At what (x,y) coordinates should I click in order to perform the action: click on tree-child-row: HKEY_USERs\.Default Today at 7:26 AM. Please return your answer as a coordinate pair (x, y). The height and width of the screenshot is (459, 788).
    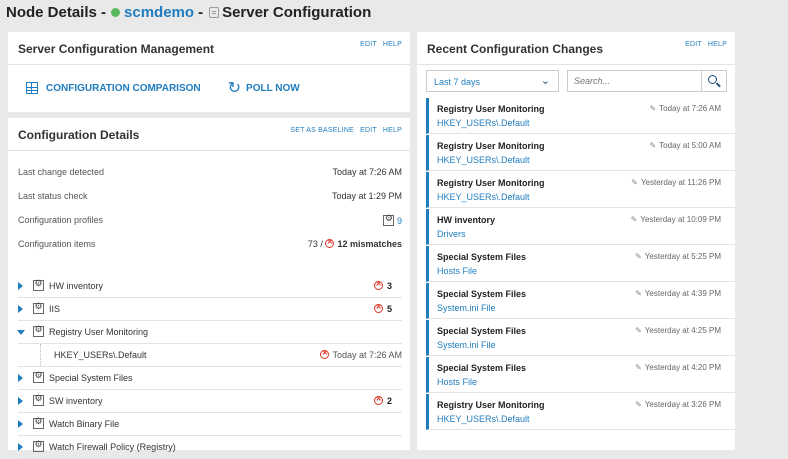
    Looking at the image, I should click on (210, 355).